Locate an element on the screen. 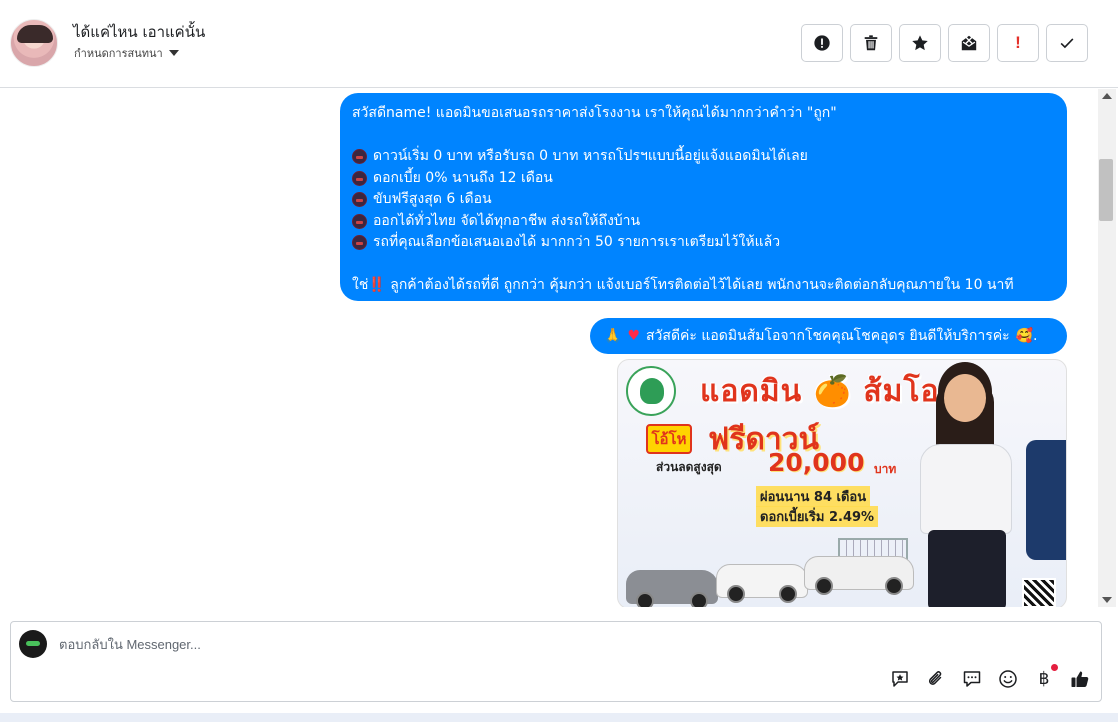 The width and height of the screenshot is (1118, 722). check-icon is located at coordinates (1067, 43).